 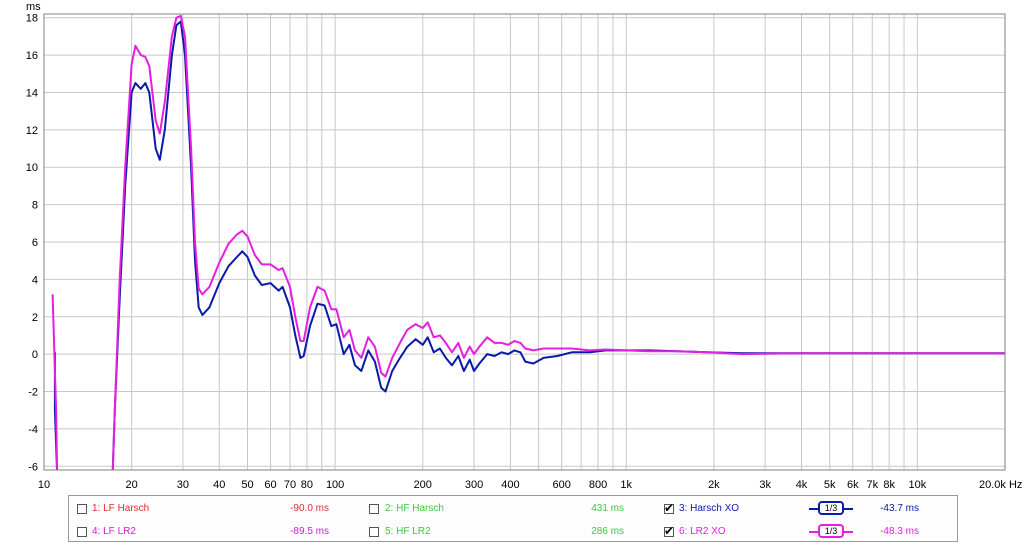 What do you see at coordinates (307, 484) in the screenshot?
I see `x-tick-label: 80` at bounding box center [307, 484].